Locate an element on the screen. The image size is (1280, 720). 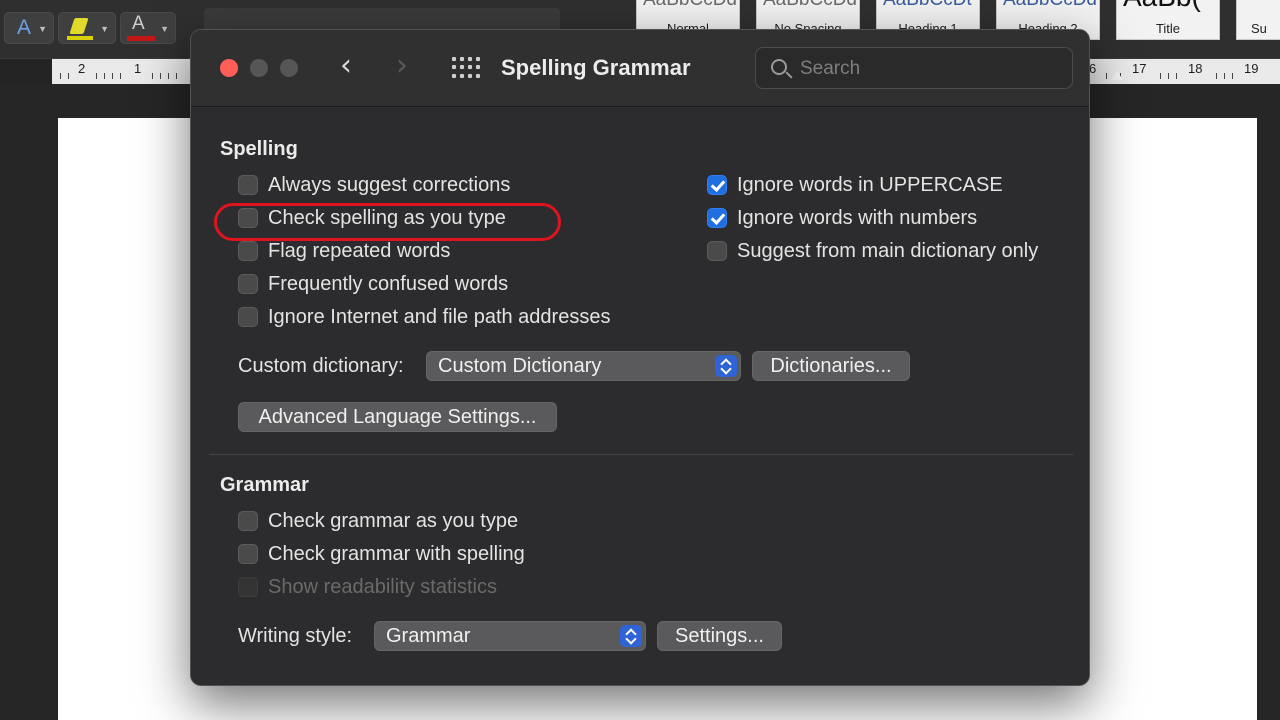
style-subtitle: Su is located at coordinates (1258, 20).